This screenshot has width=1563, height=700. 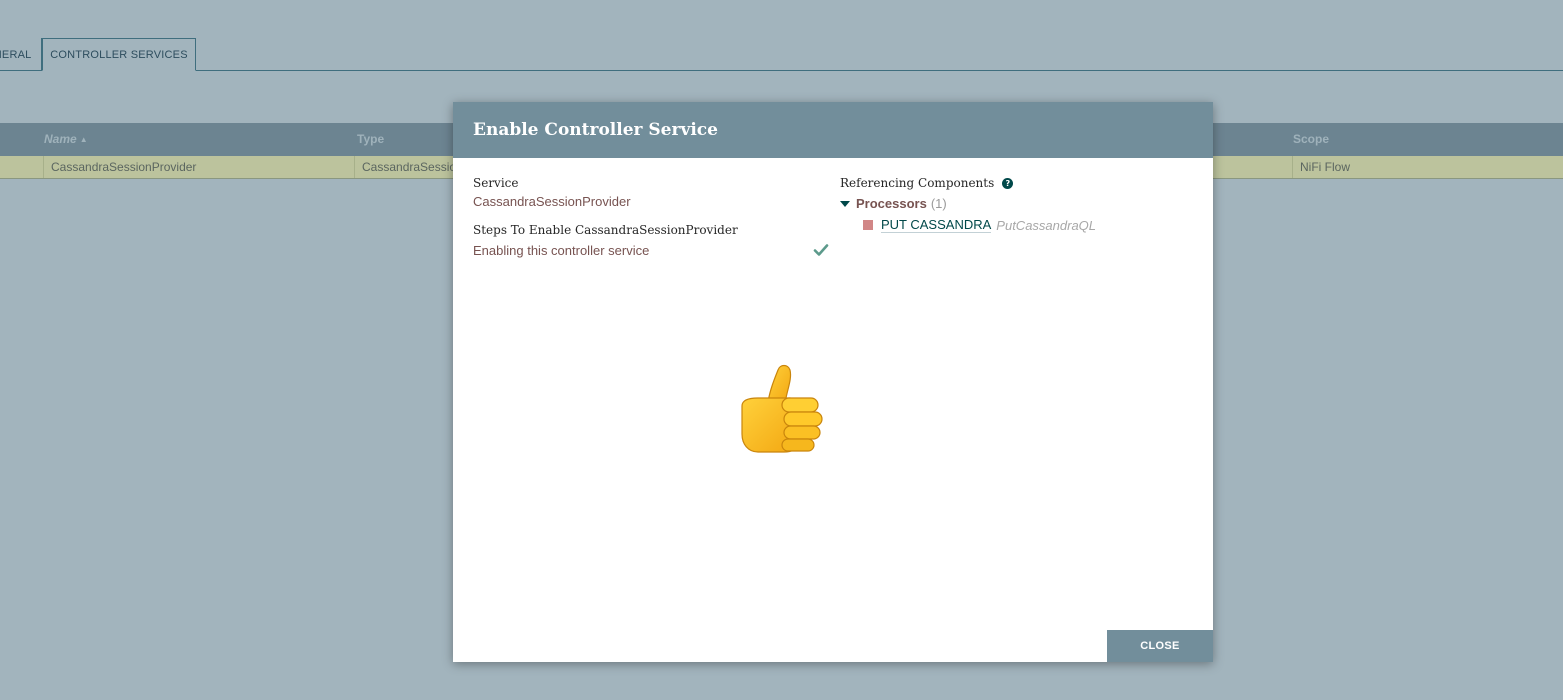 I want to click on tab-general: GENERAL, so click(x=21, y=54).